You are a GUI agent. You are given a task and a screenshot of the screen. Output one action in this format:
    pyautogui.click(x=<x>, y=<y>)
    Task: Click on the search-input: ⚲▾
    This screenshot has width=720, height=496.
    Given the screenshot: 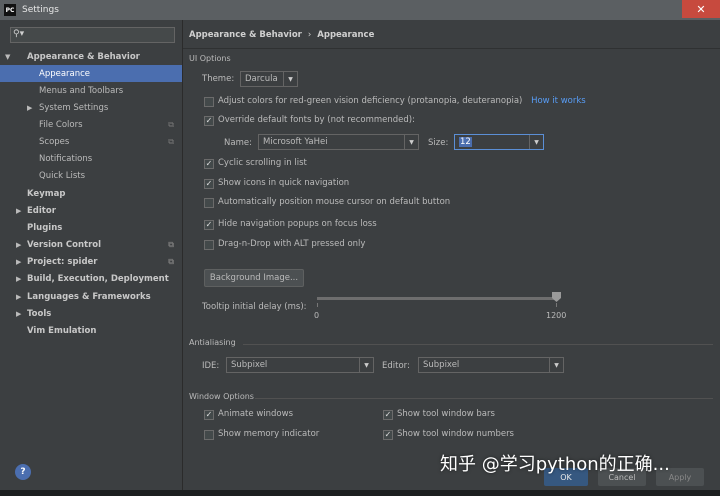 What is the action you would take?
    pyautogui.click(x=92, y=35)
    